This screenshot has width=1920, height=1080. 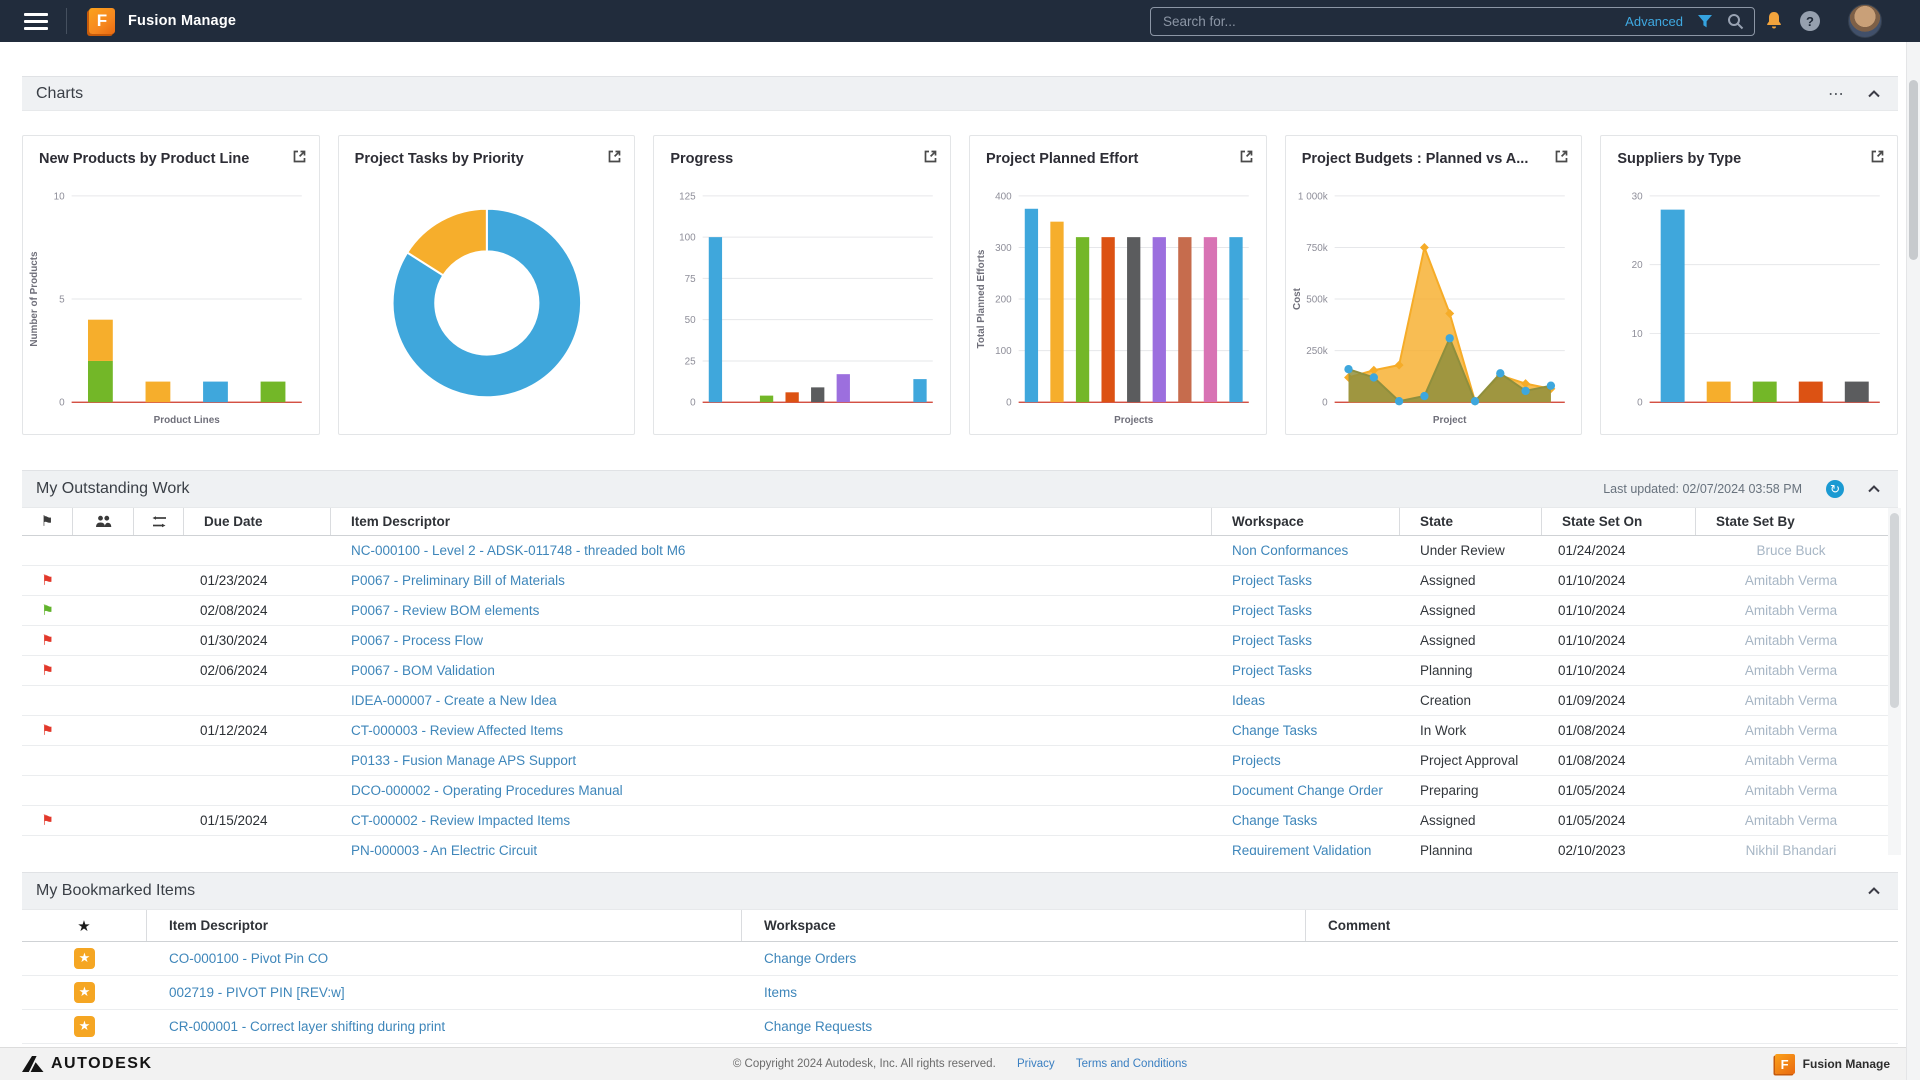 What do you see at coordinates (1874, 891) in the screenshot?
I see `collapse-bookmarks-icon` at bounding box center [1874, 891].